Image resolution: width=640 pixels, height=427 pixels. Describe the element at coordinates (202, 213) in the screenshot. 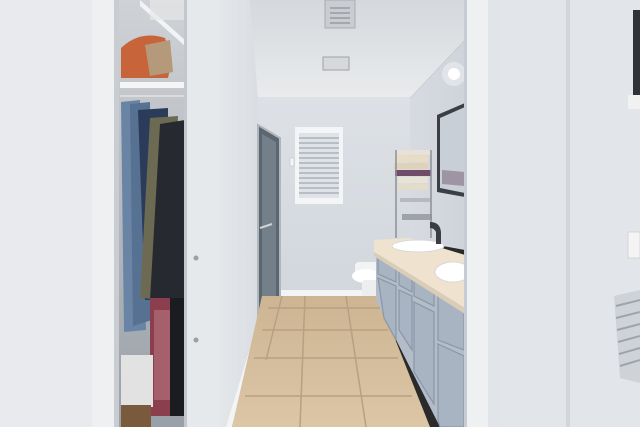

I see `closet-door-slab` at that location.